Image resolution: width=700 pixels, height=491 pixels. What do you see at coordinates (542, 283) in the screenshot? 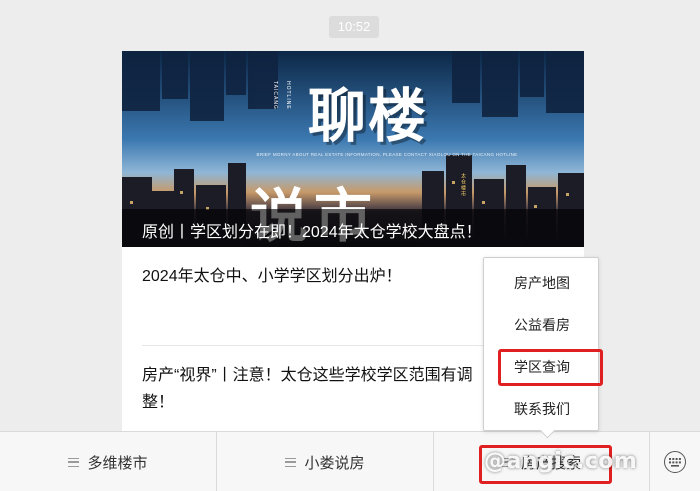
I see `submenu-item-house-map: 房产地图` at bounding box center [542, 283].